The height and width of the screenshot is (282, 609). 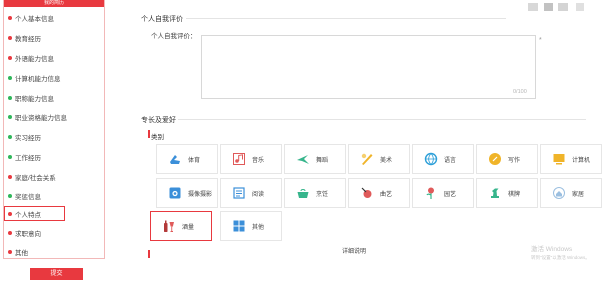 I want to click on sidebar-item-title: 职称能力信息, so click(x=54, y=97).